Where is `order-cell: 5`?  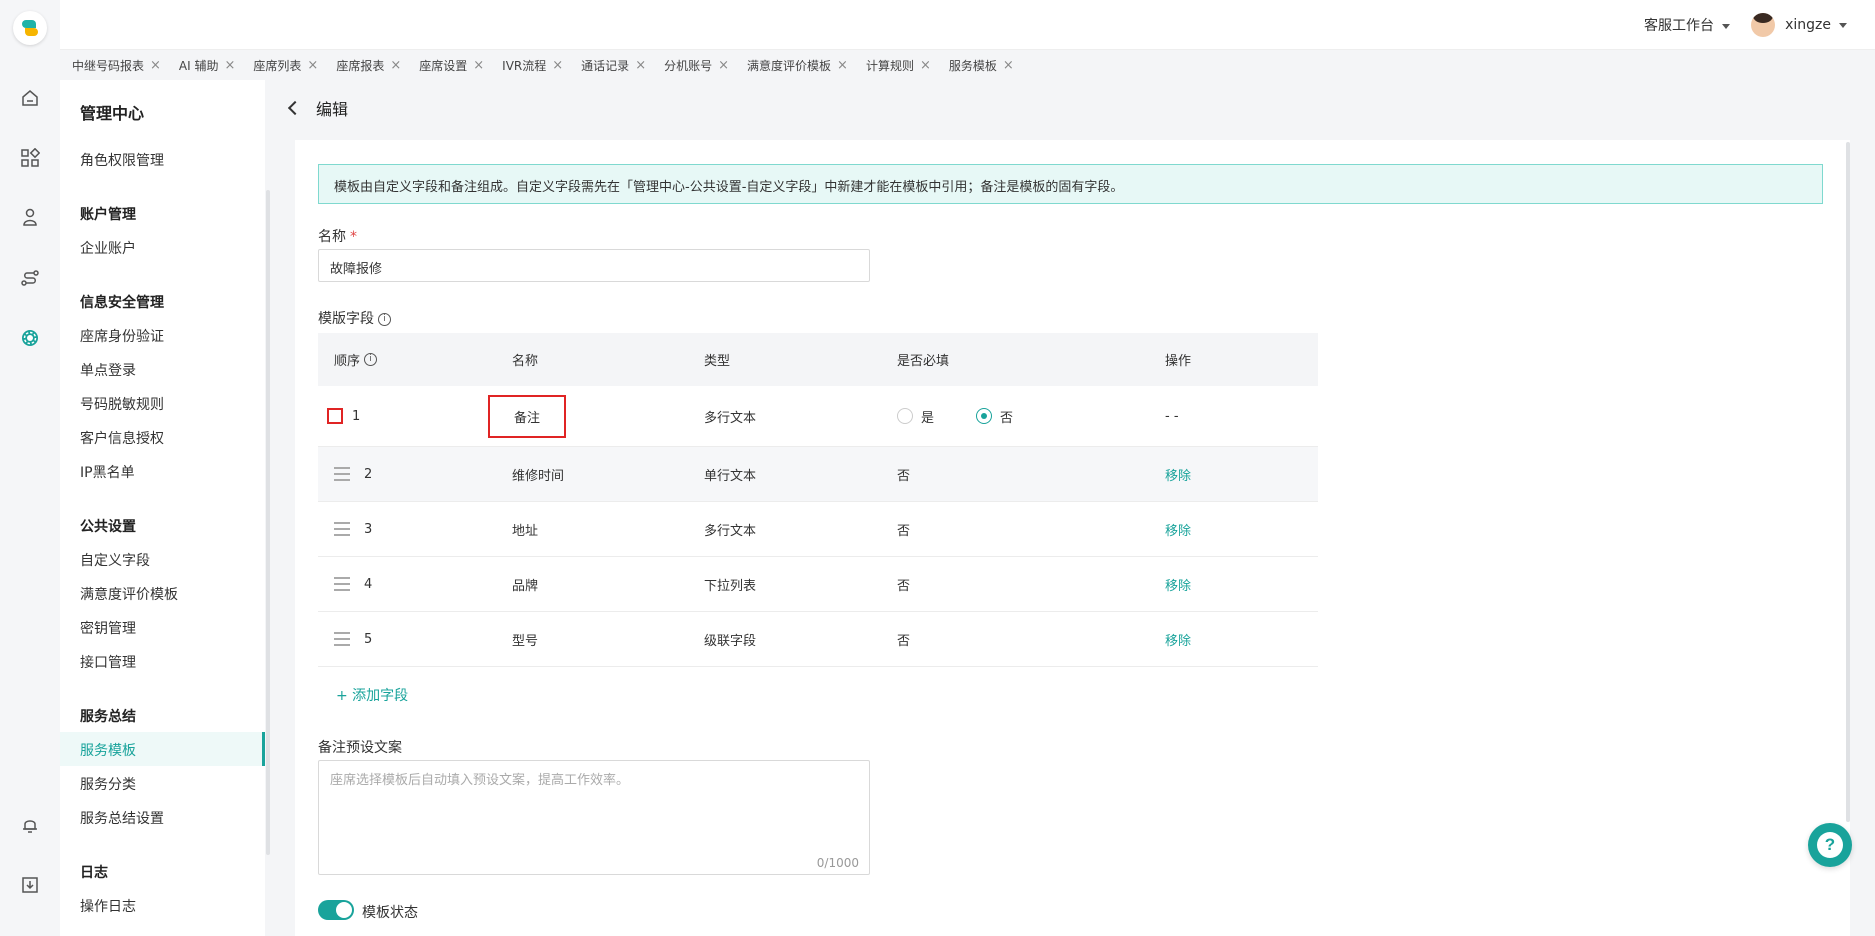
order-cell: 5 is located at coordinates (415, 639).